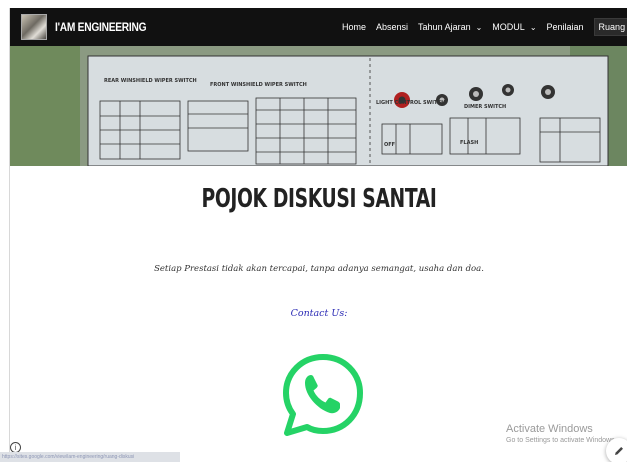 Image resolution: width=627 pixels, height=462 pixels. I want to click on watermark-title: Activate Windows, so click(549, 429).